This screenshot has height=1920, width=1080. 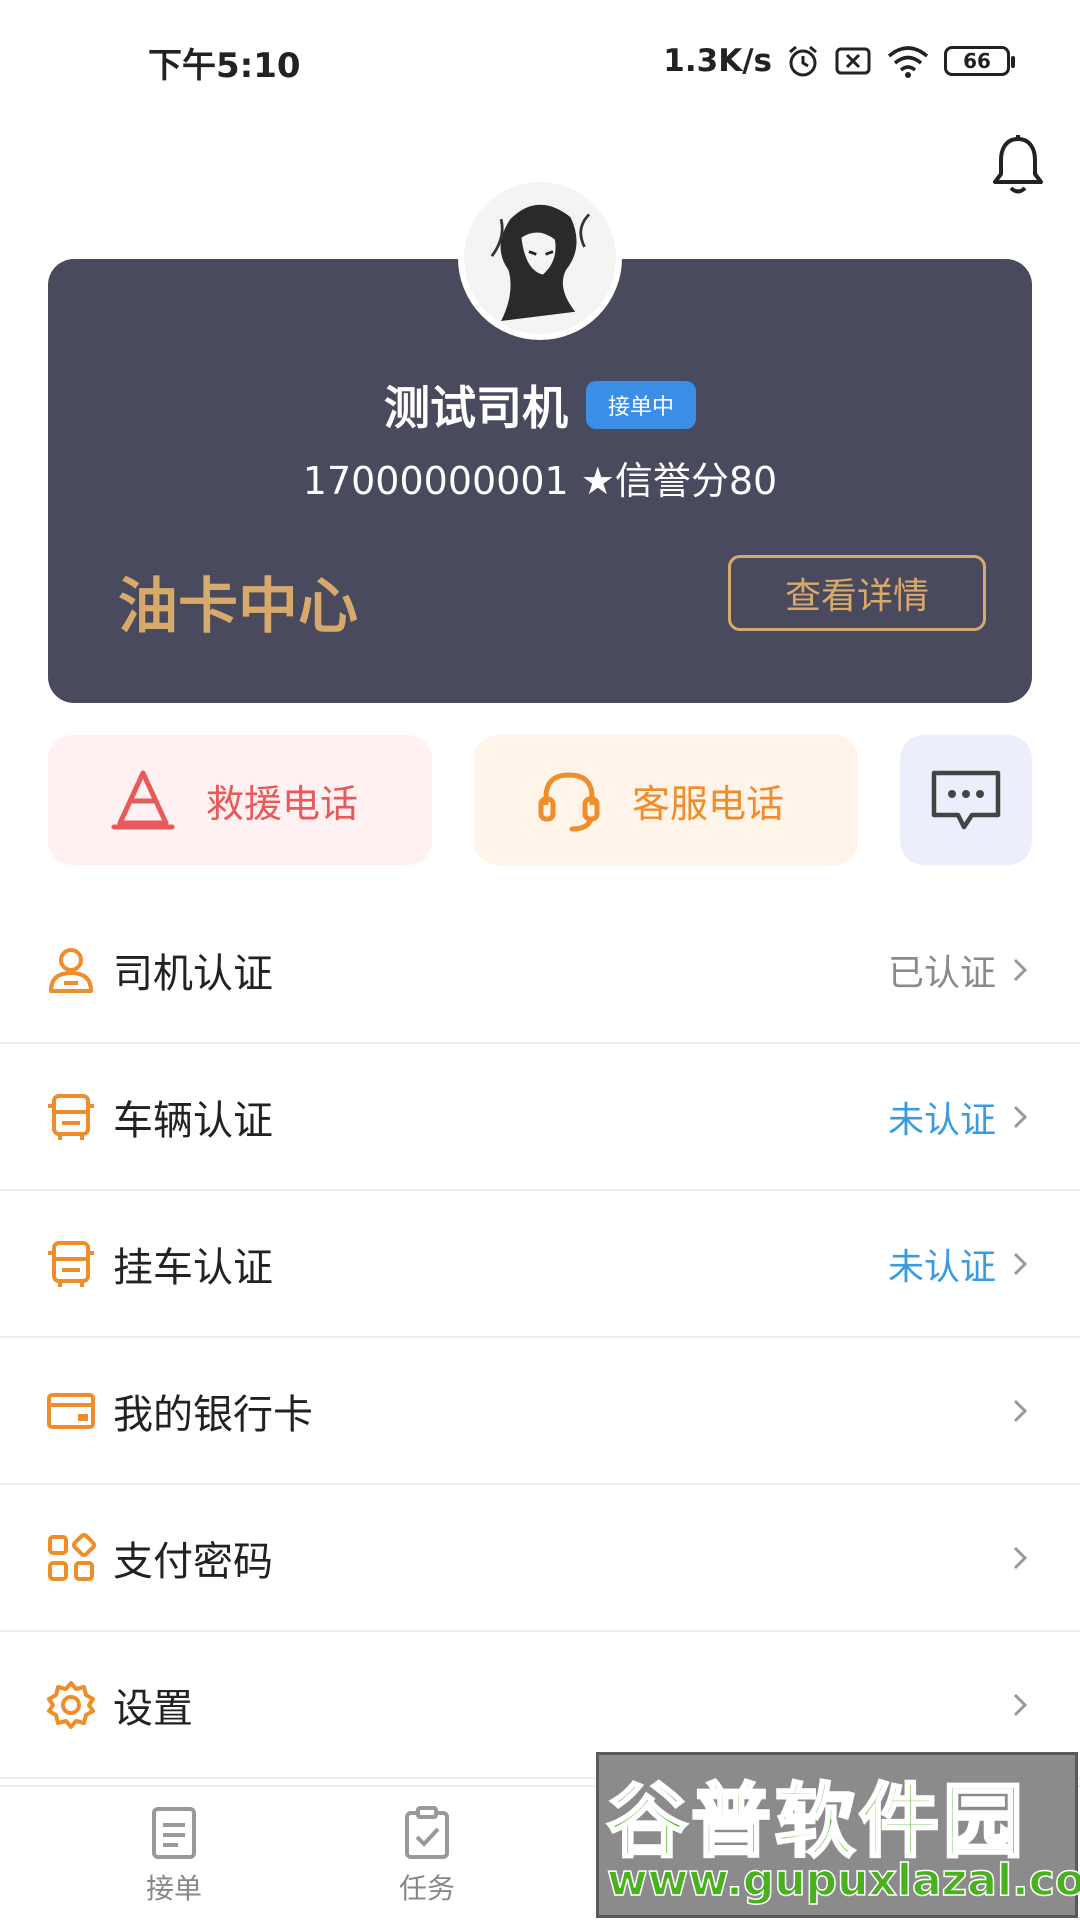 I want to click on menu-item-label: 我的银行卡, so click(x=213, y=1414).